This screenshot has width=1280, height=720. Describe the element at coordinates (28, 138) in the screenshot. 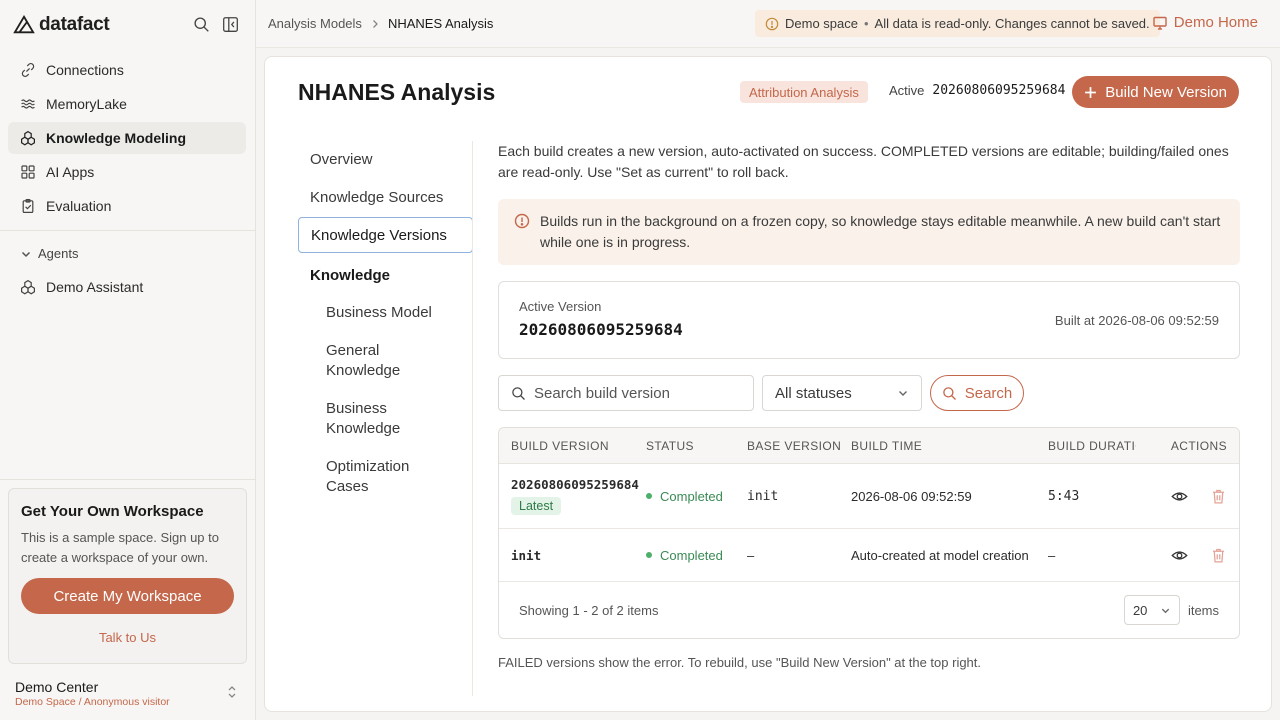

I see `cubes-icon` at that location.